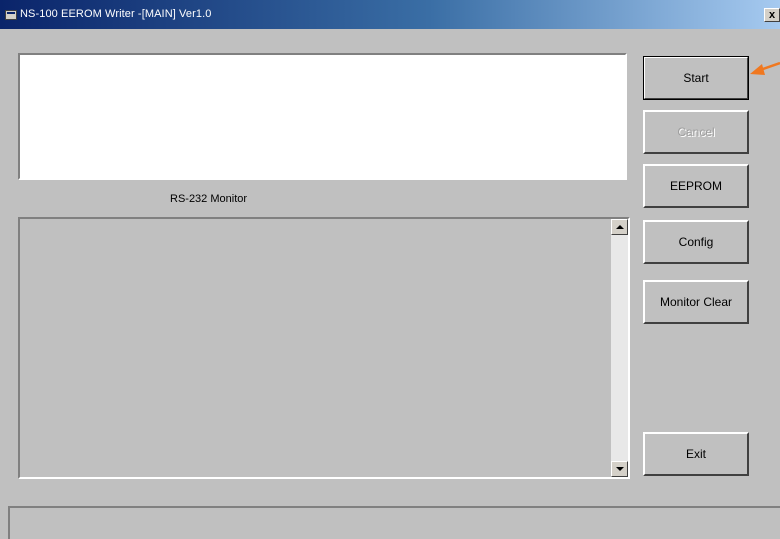 This screenshot has width=780, height=539. Describe the element at coordinates (765, 68) in the screenshot. I see `arrow-pointer-icon` at that location.